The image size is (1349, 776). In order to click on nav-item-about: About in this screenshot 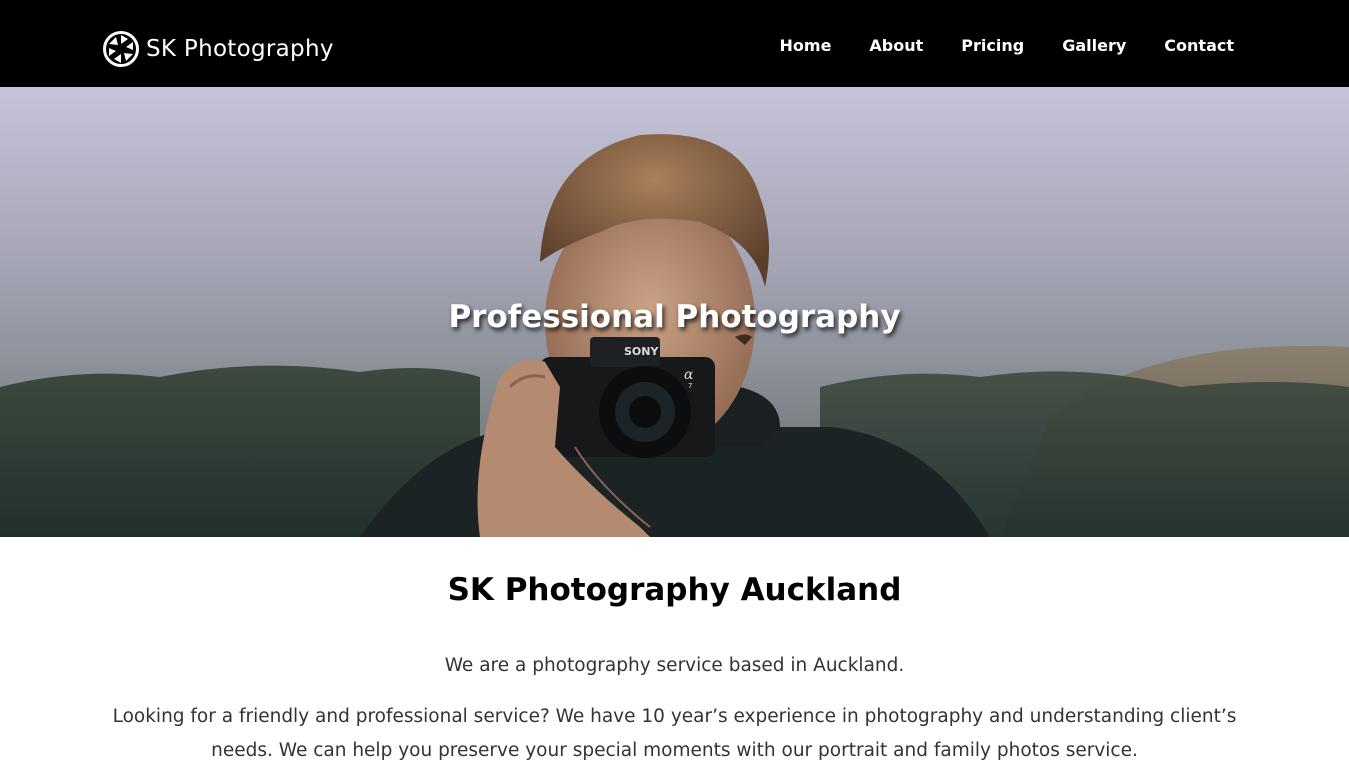, I will do `click(896, 46)`.